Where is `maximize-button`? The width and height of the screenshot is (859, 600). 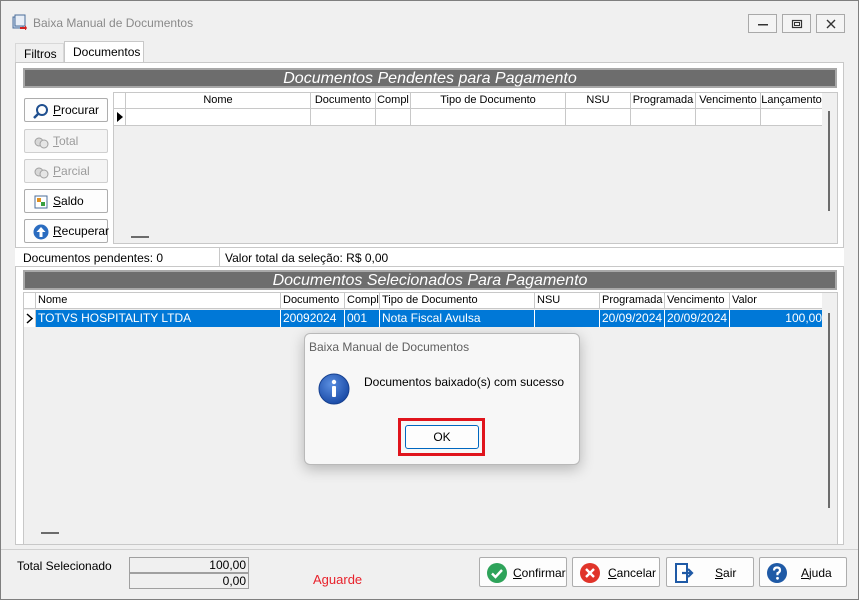 maximize-button is located at coordinates (796, 23).